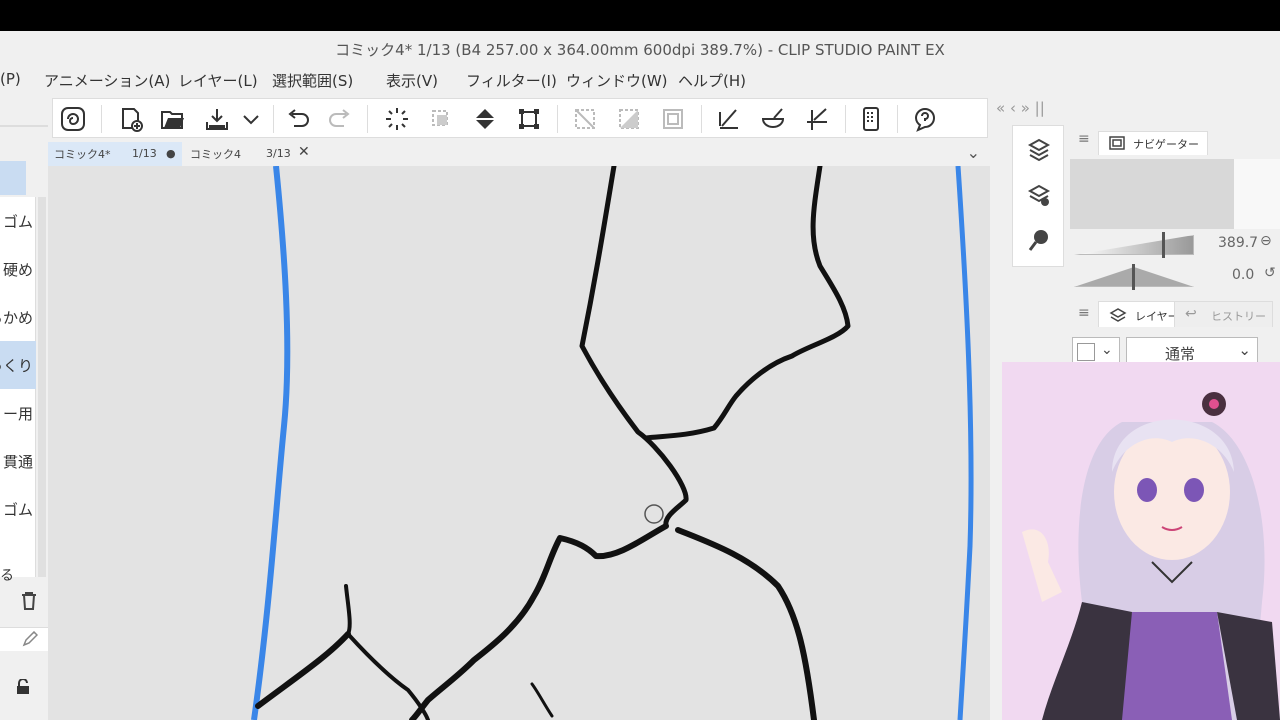  Describe the element at coordinates (1191, 314) in the screenshot. I see `history-icon: ↩` at that location.